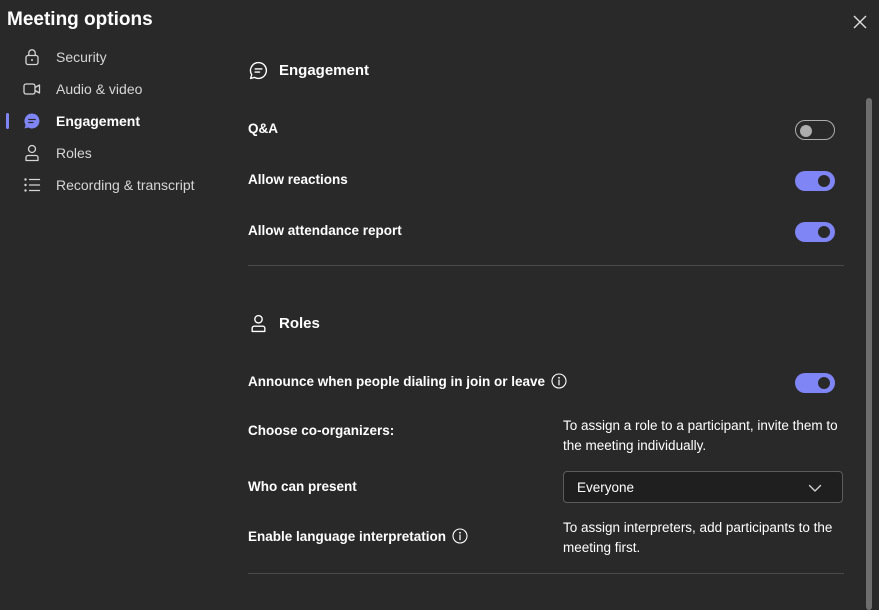  I want to click on attendance-report-label: Allow attendance report, so click(325, 230).